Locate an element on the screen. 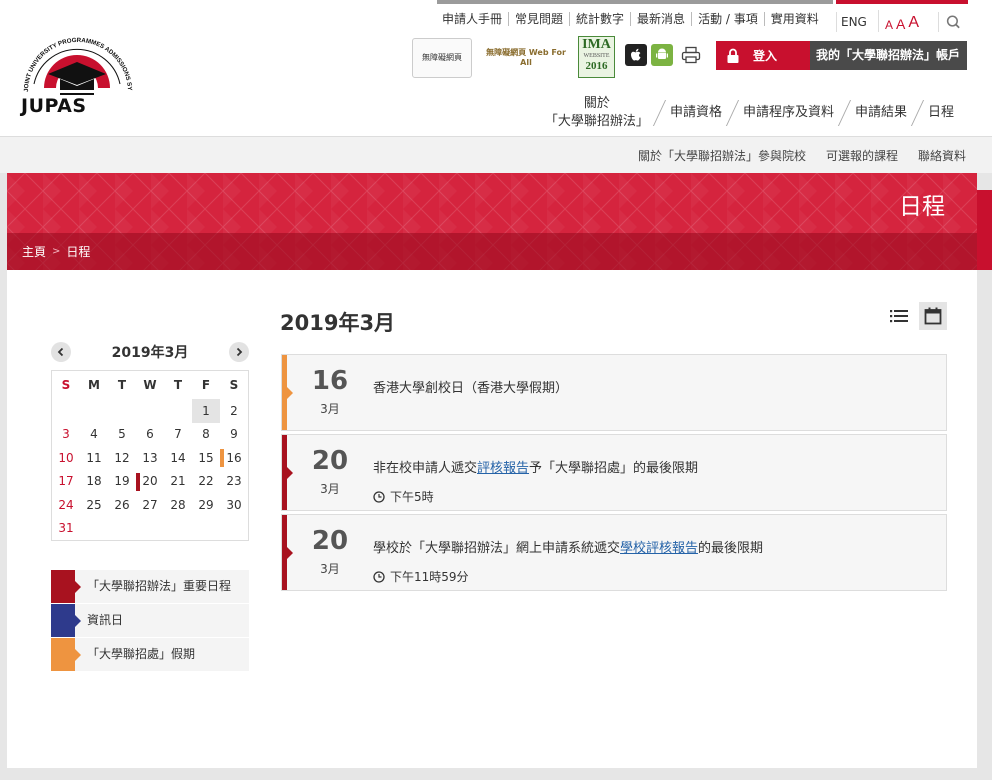 The width and height of the screenshot is (992, 780). calendar-day: 13 is located at coordinates (150, 458).